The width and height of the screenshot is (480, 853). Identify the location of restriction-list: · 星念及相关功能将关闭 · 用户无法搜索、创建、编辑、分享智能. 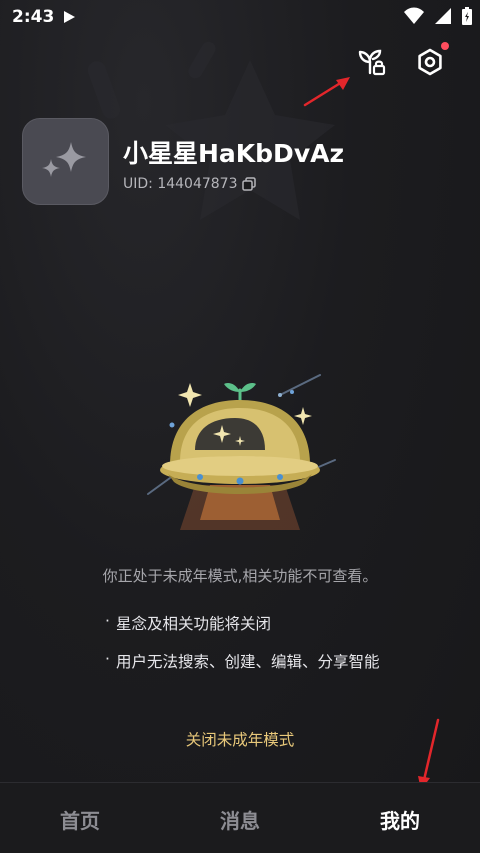
(242, 650).